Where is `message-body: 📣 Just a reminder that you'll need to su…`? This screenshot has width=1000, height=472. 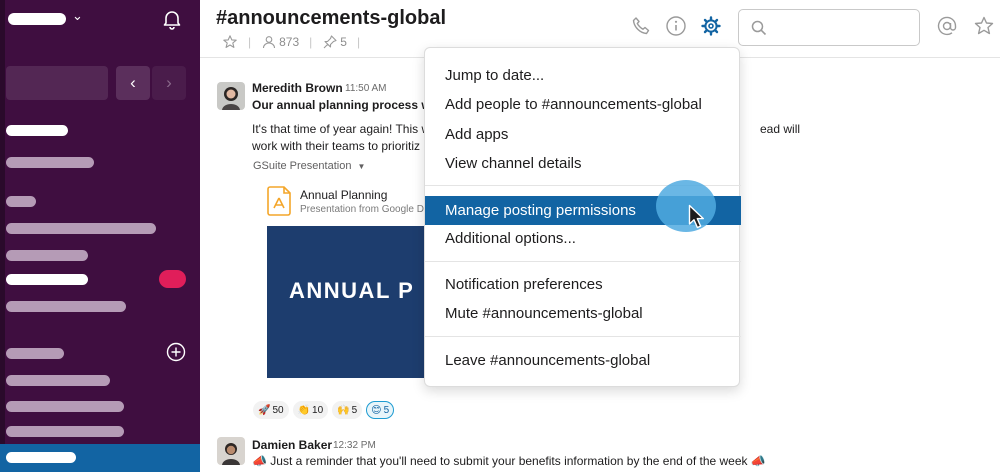
message-body: 📣 Just a reminder that you'll need to su… is located at coordinates (509, 461).